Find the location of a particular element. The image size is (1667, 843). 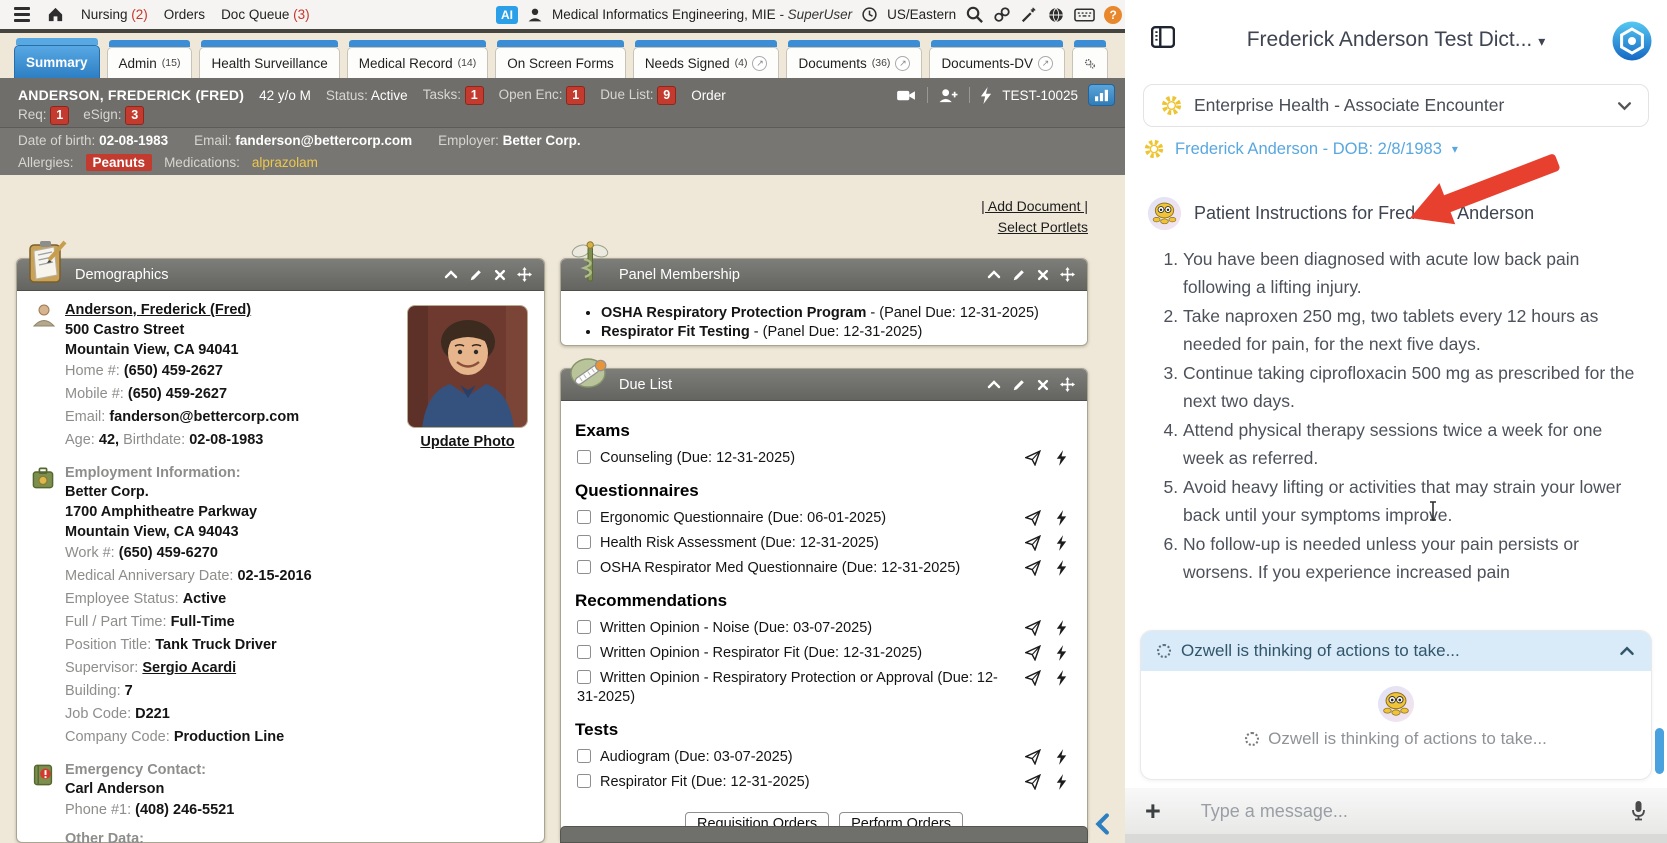

req-count-badge: 1 is located at coordinates (60, 115).